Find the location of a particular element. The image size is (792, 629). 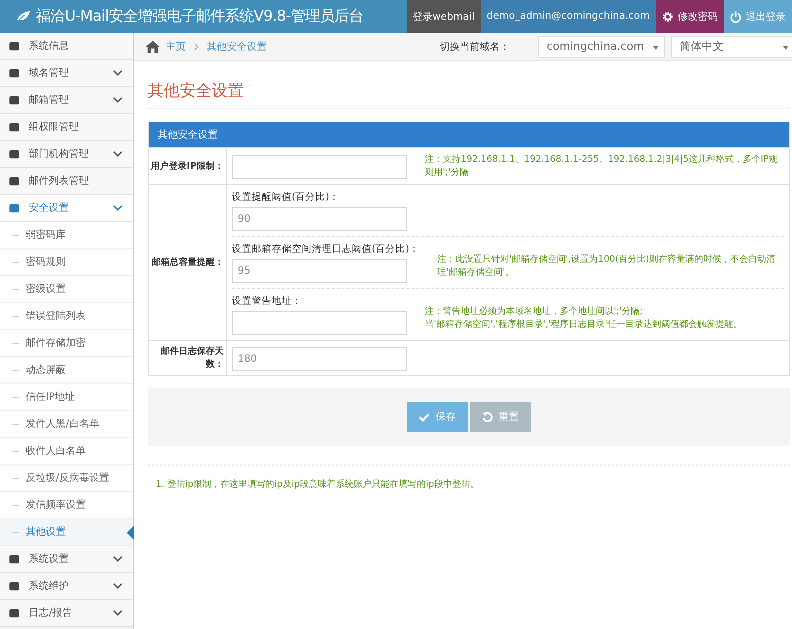

input-field: 90 is located at coordinates (319, 219).